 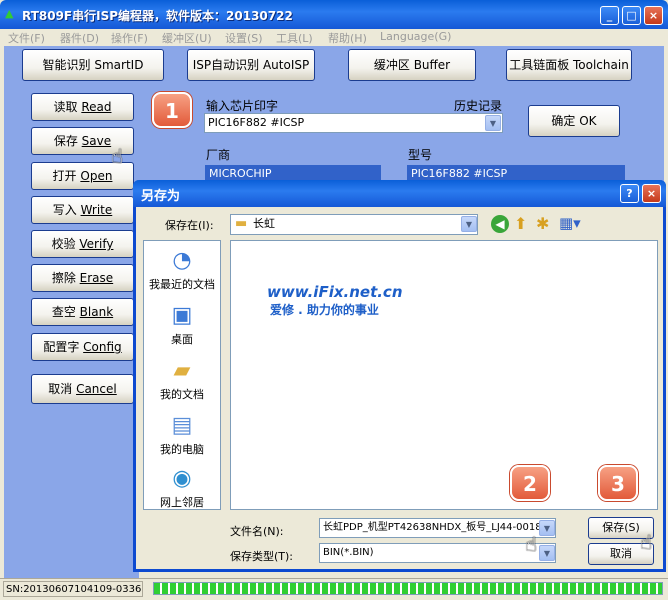 I want to click on cancel-label-cn: 取消, so click(x=62, y=389).